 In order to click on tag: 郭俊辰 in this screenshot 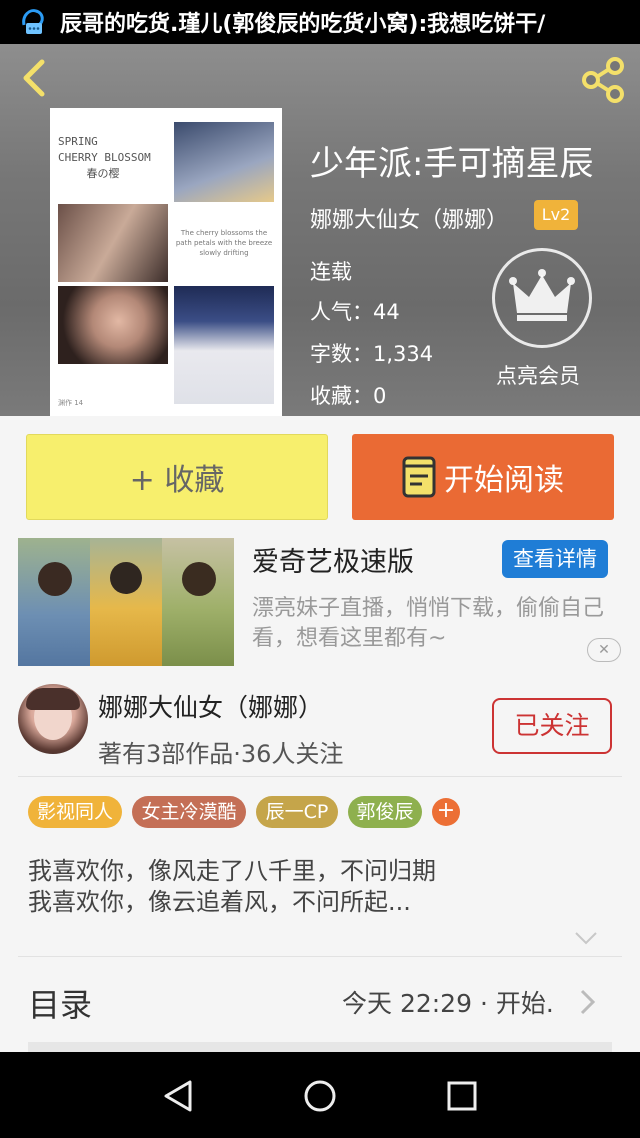, I will do `click(385, 812)`.